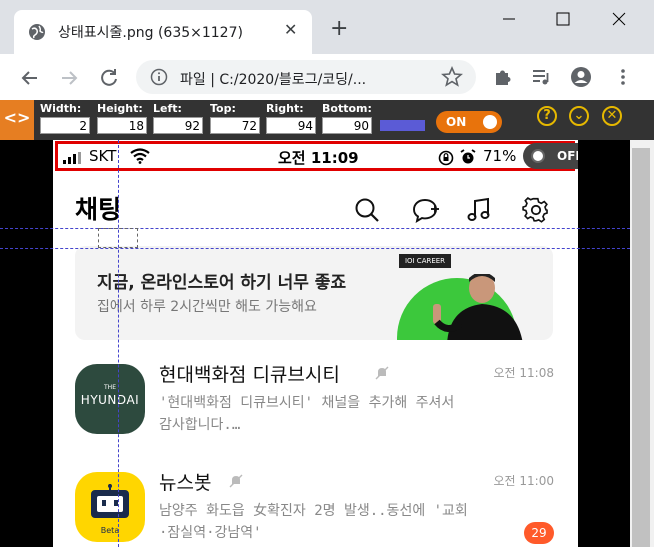 This screenshot has width=654, height=547. Describe the element at coordinates (612, 116) in the screenshot. I see `close-extension-icon: ✕` at that location.